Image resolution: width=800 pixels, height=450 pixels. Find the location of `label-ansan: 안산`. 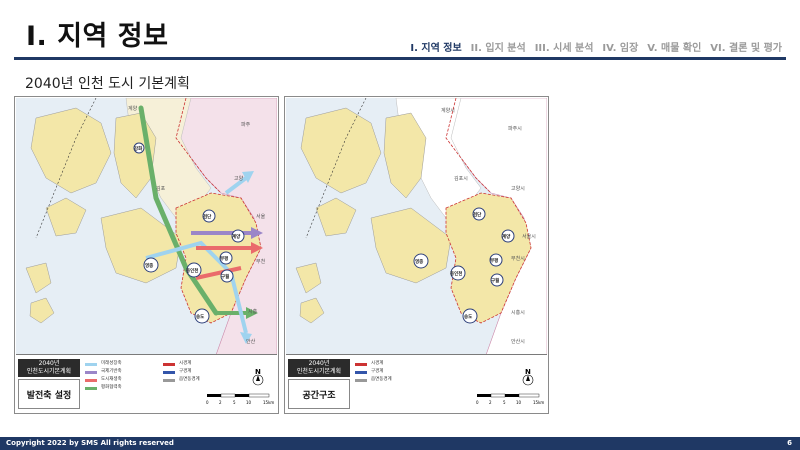

label-ansan: 안산 is located at coordinates (251, 341).